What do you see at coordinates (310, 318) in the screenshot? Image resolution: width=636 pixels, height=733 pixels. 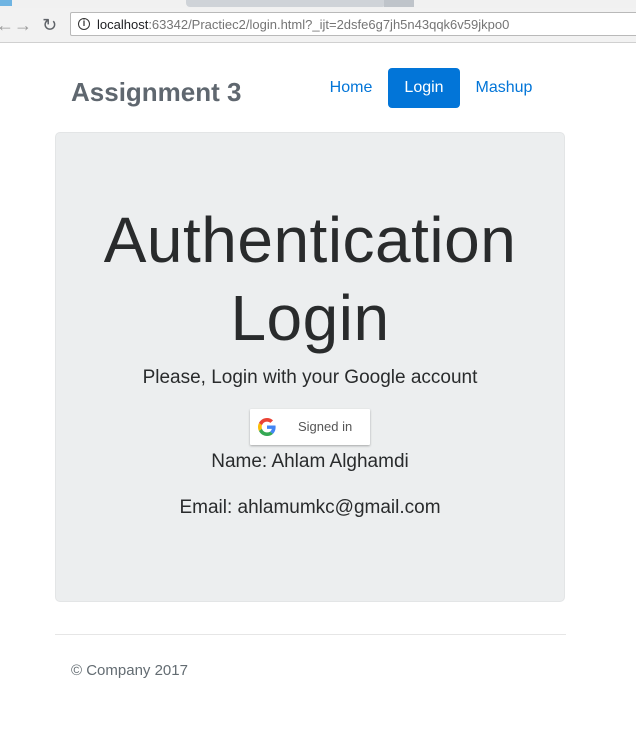 I see `title-line-2: Login` at bounding box center [310, 318].